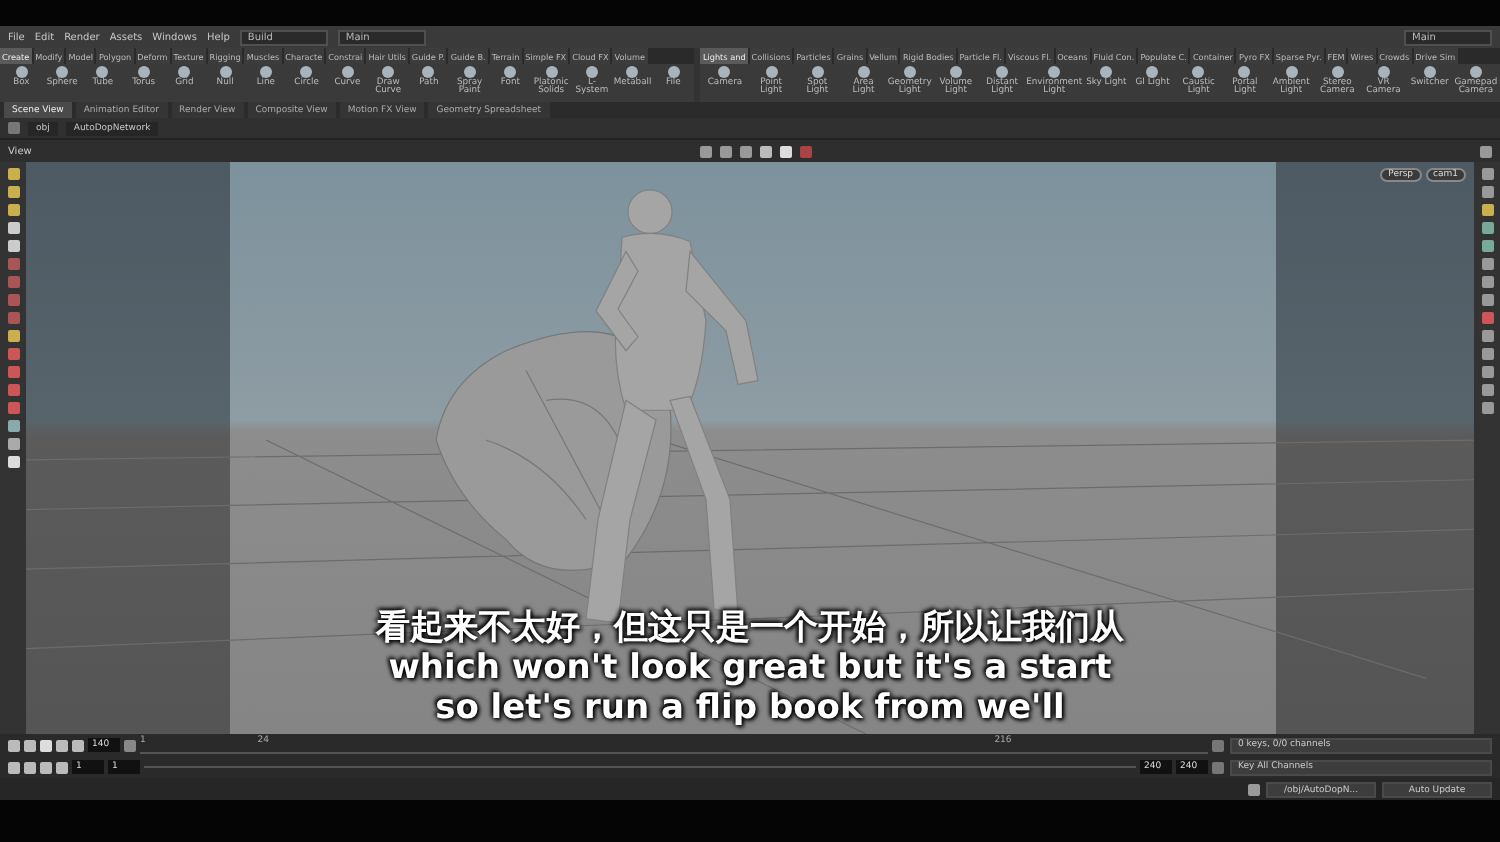 Image resolution: width=1500 pixels, height=842 pixels. What do you see at coordinates (750, 709) in the screenshot?
I see `subtitle-line: so let's run a flip book from we'll` at bounding box center [750, 709].